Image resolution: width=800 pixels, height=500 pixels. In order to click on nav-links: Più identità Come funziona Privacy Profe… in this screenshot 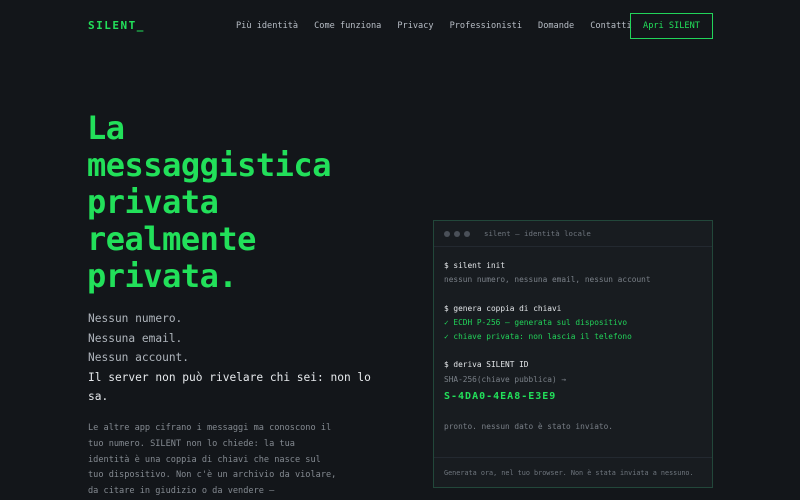, I will do `click(442, 26)`.